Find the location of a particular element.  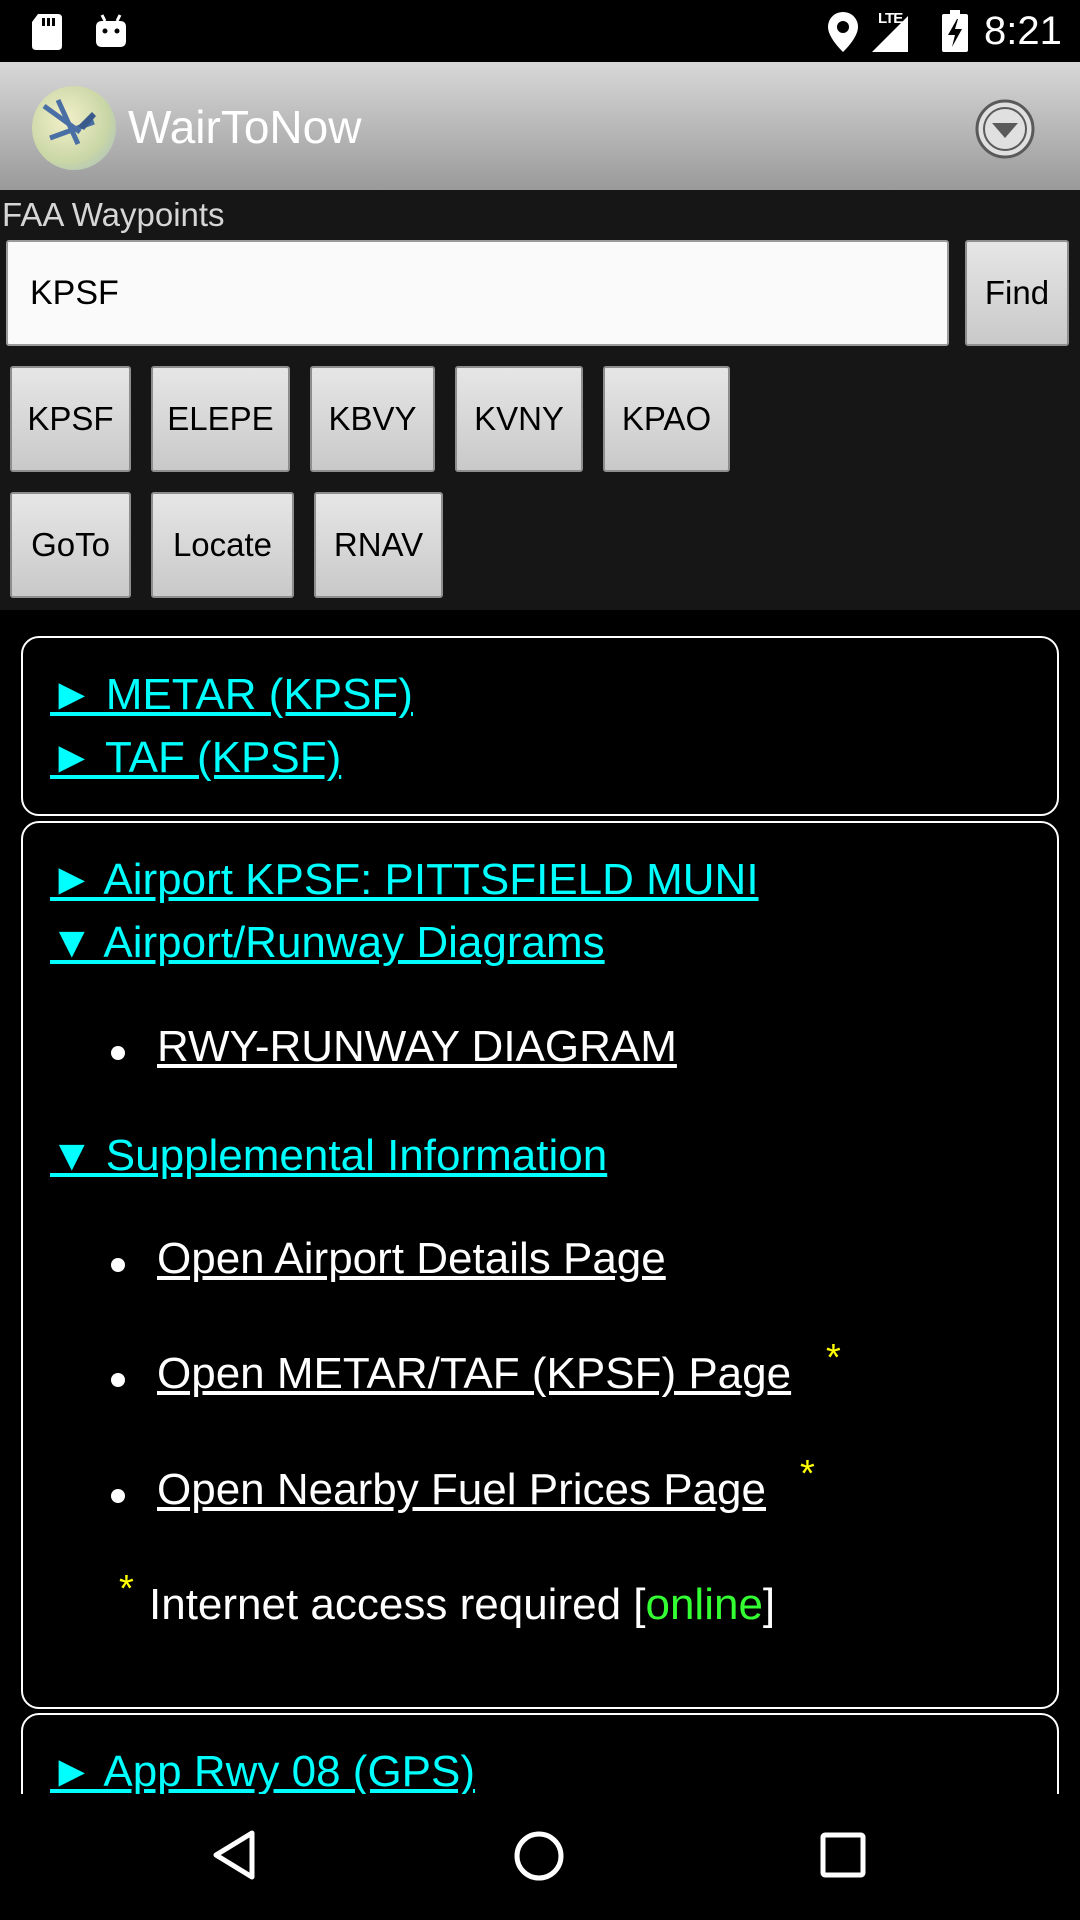

approach-card-viewport: ► App Rwy 08 (GPS) is located at coordinates (540, 1753).